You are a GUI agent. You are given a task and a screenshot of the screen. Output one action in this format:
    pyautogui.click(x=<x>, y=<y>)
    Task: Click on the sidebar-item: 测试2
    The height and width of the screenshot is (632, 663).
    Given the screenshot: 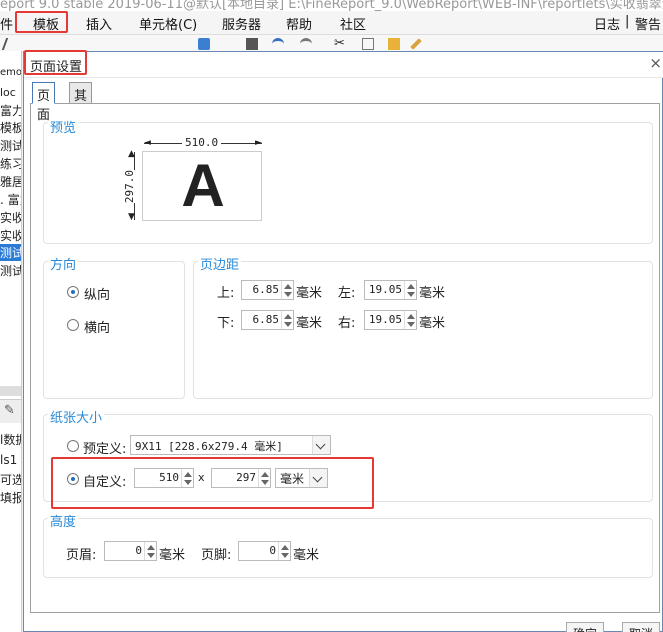 What is the action you would take?
    pyautogui.click(x=10, y=270)
    